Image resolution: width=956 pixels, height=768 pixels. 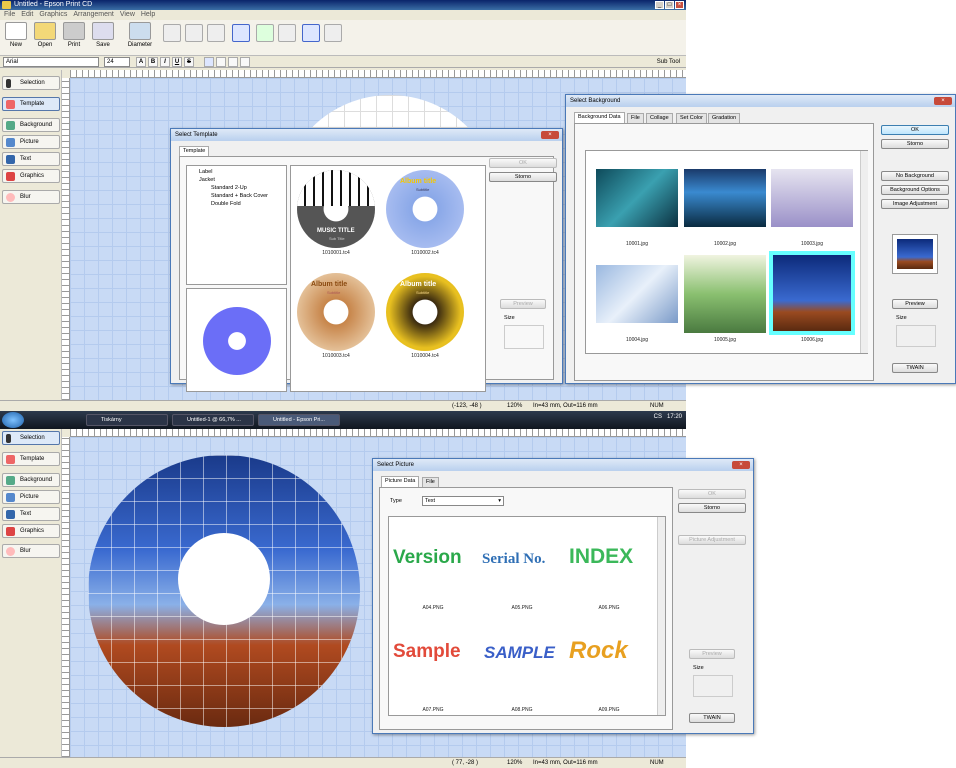 What do you see at coordinates (599, 117) in the screenshot?
I see `tab-background-data: Background Data` at bounding box center [599, 117].